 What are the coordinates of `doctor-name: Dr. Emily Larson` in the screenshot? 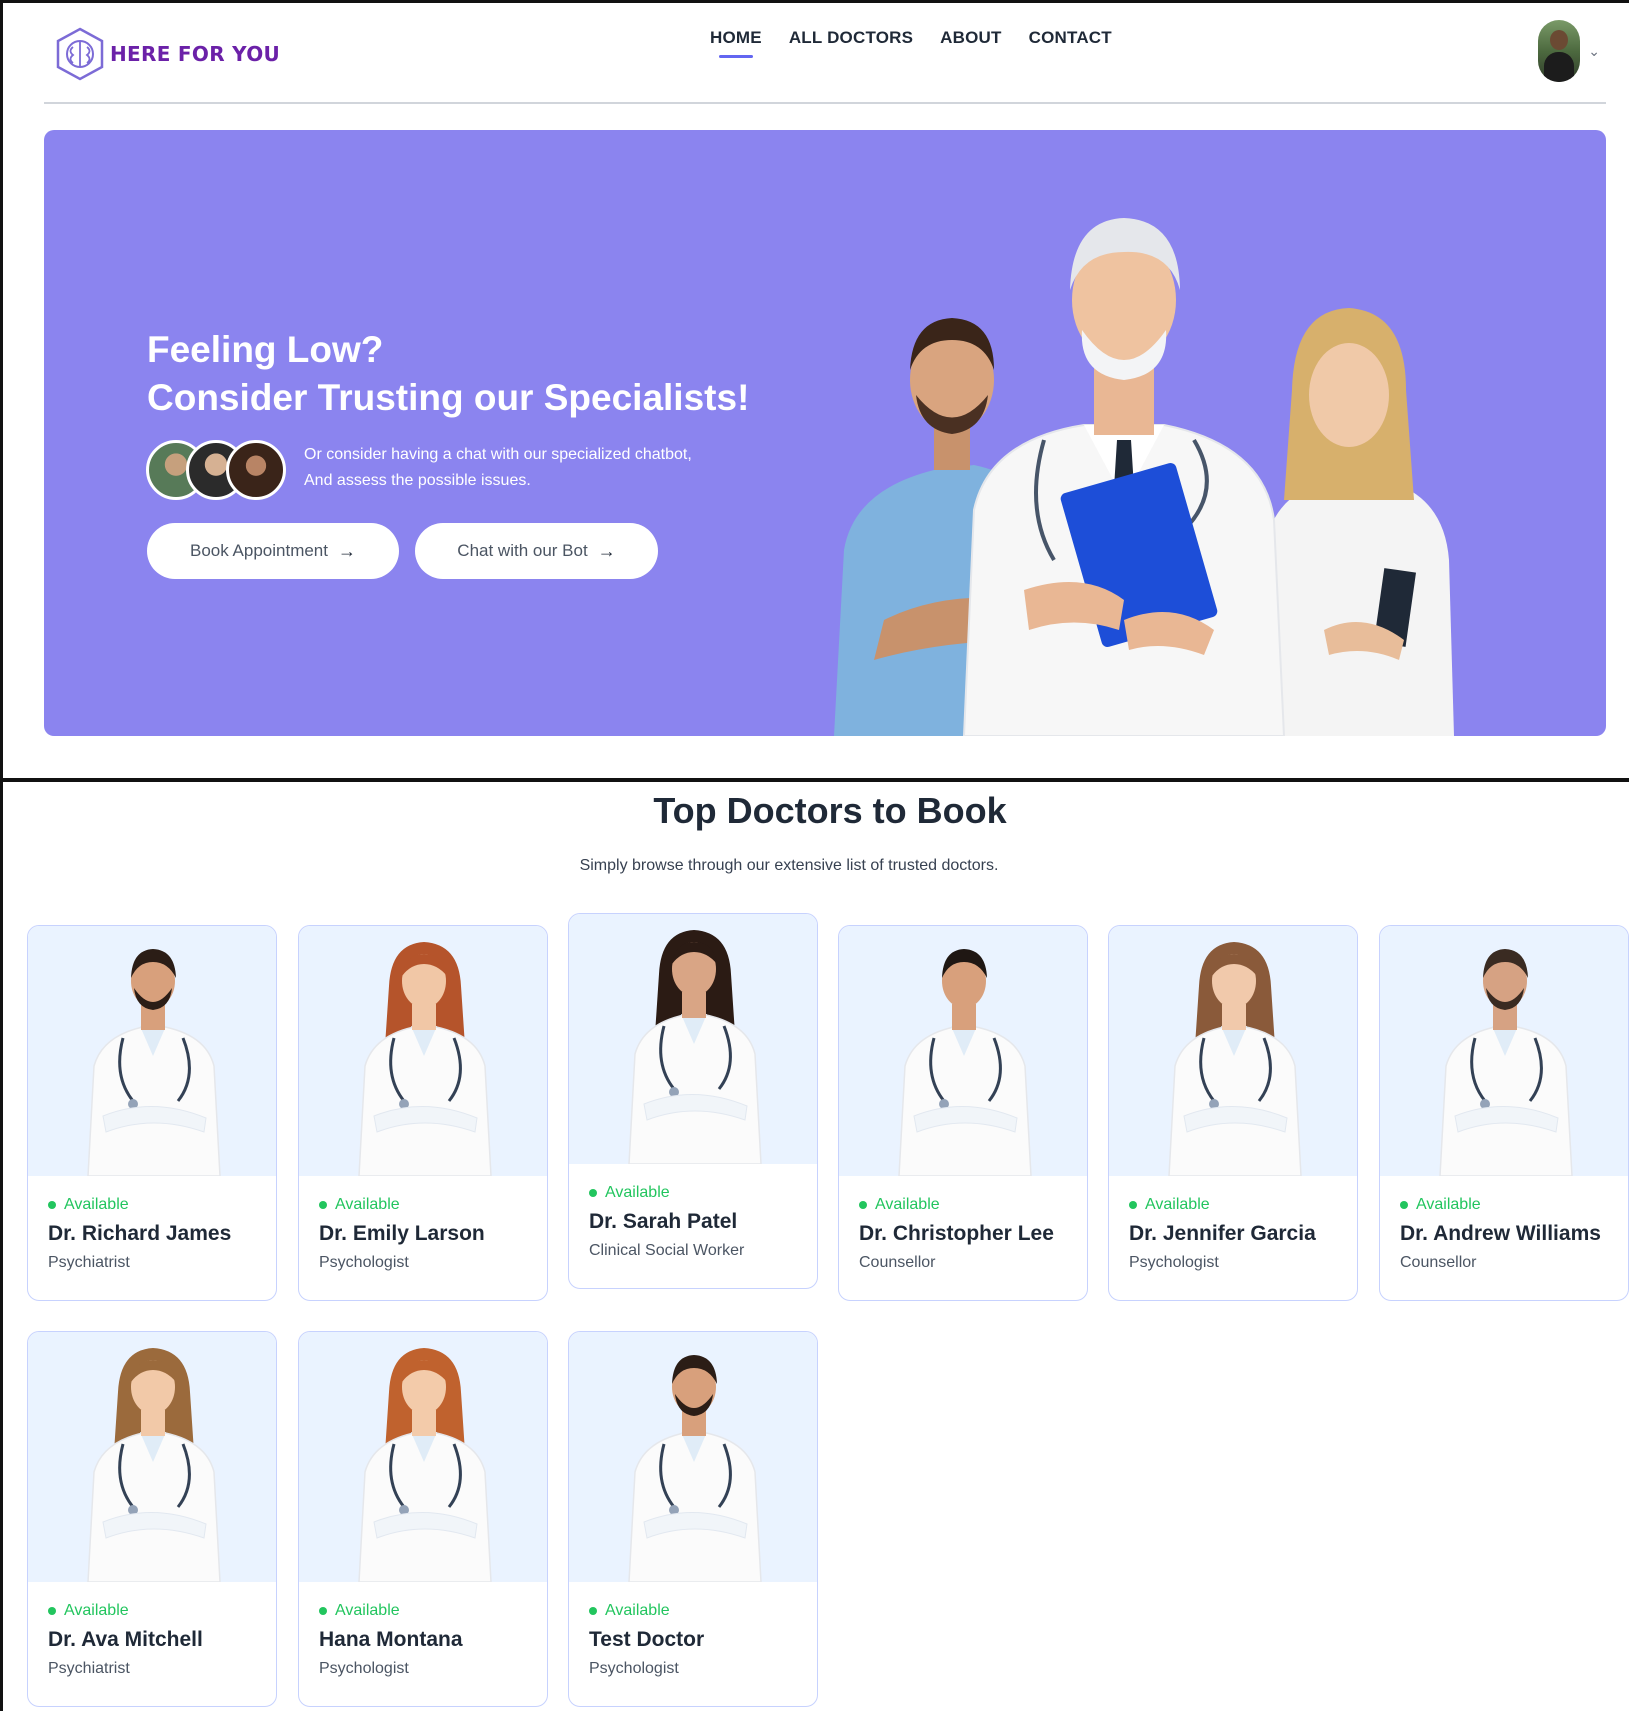 It's located at (402, 1233).